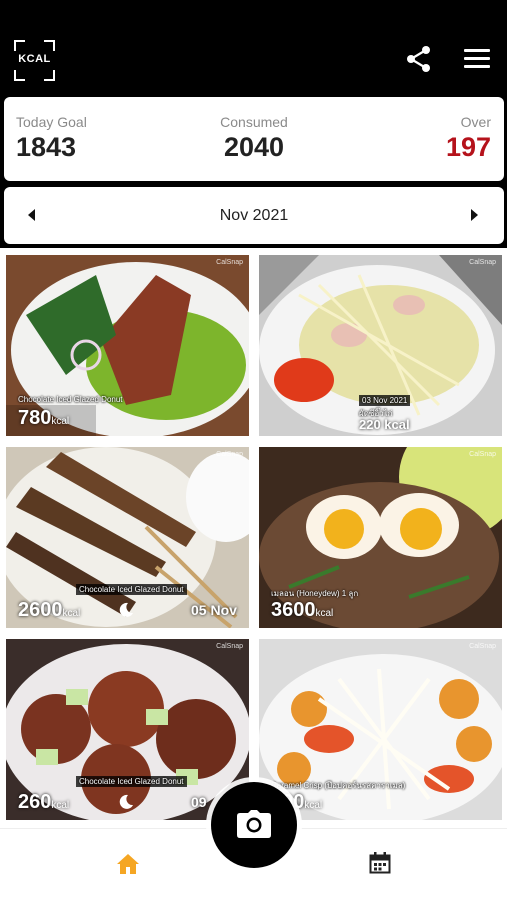 Image resolution: width=507 pixels, height=901 pixels. Describe the element at coordinates (253, 48) in the screenshot. I see `top-bar: KCAL` at that location.